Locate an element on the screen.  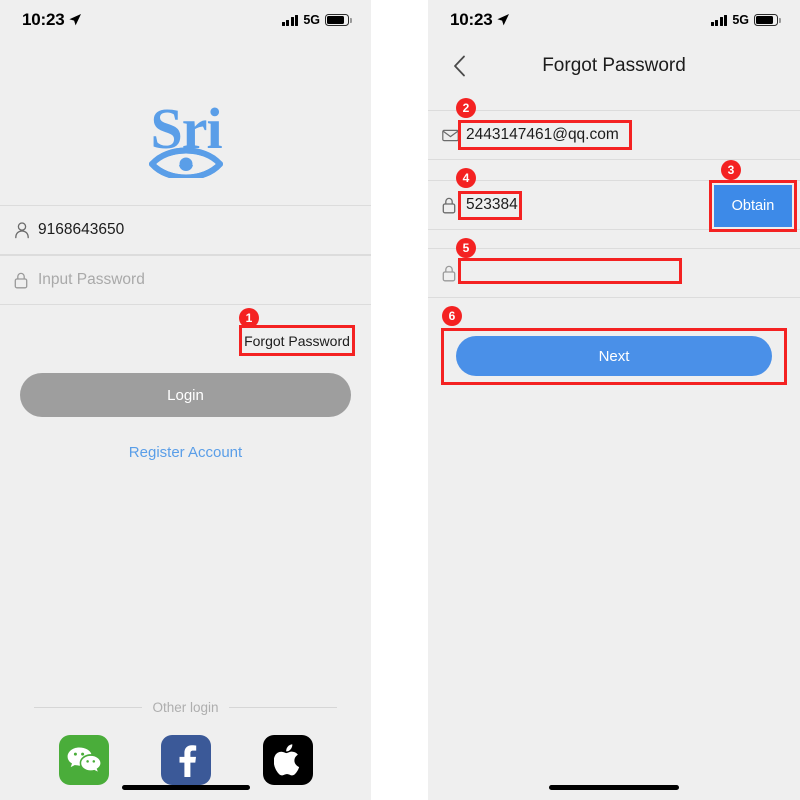
wechat-icon is located at coordinates (83, 759).